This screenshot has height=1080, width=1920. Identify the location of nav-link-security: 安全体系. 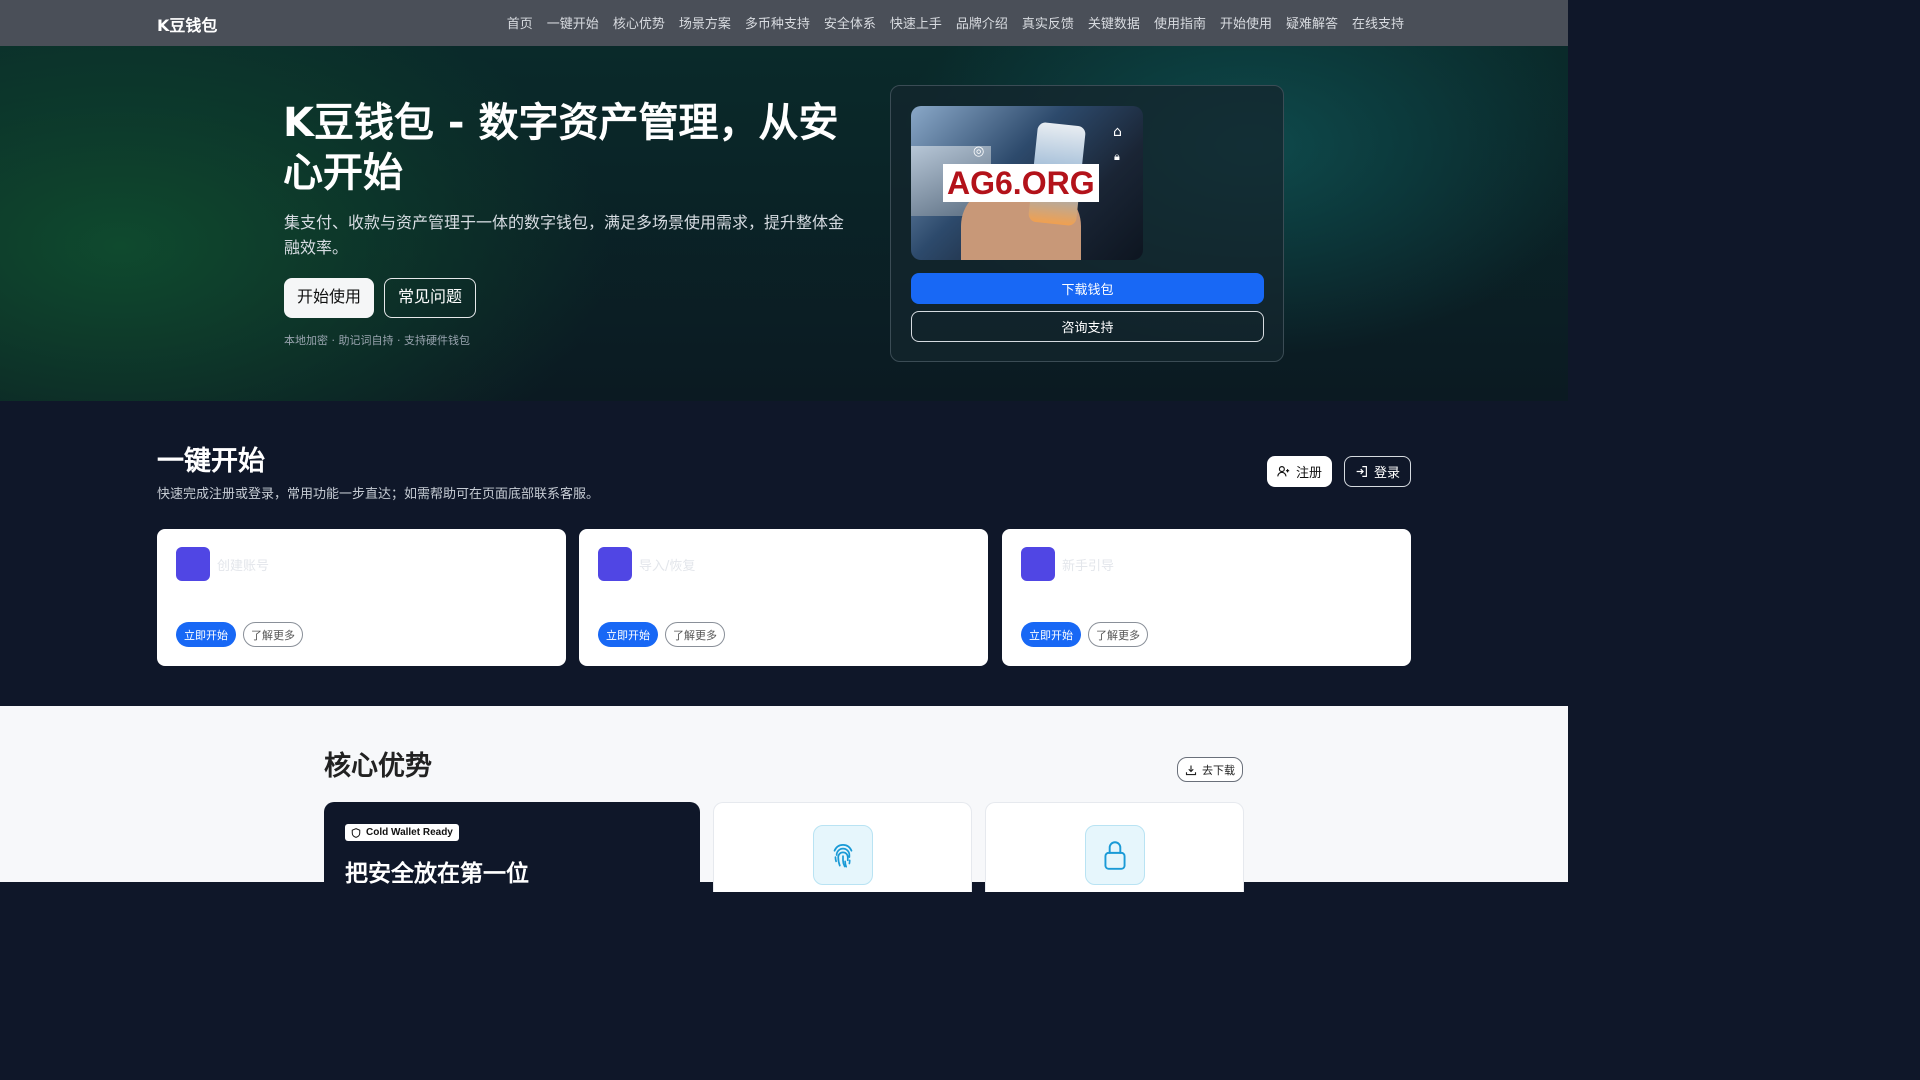
(850, 22).